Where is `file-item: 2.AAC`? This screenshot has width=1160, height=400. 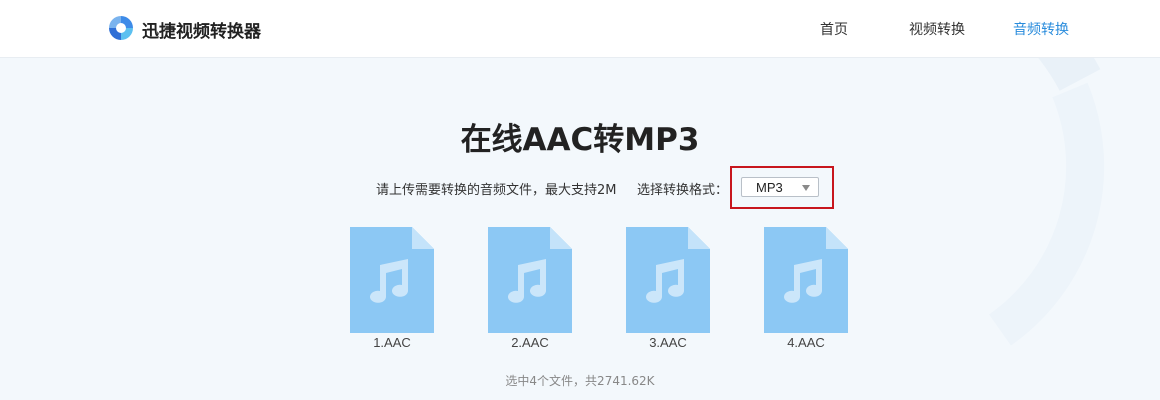
file-item: 2.AAC is located at coordinates (530, 288).